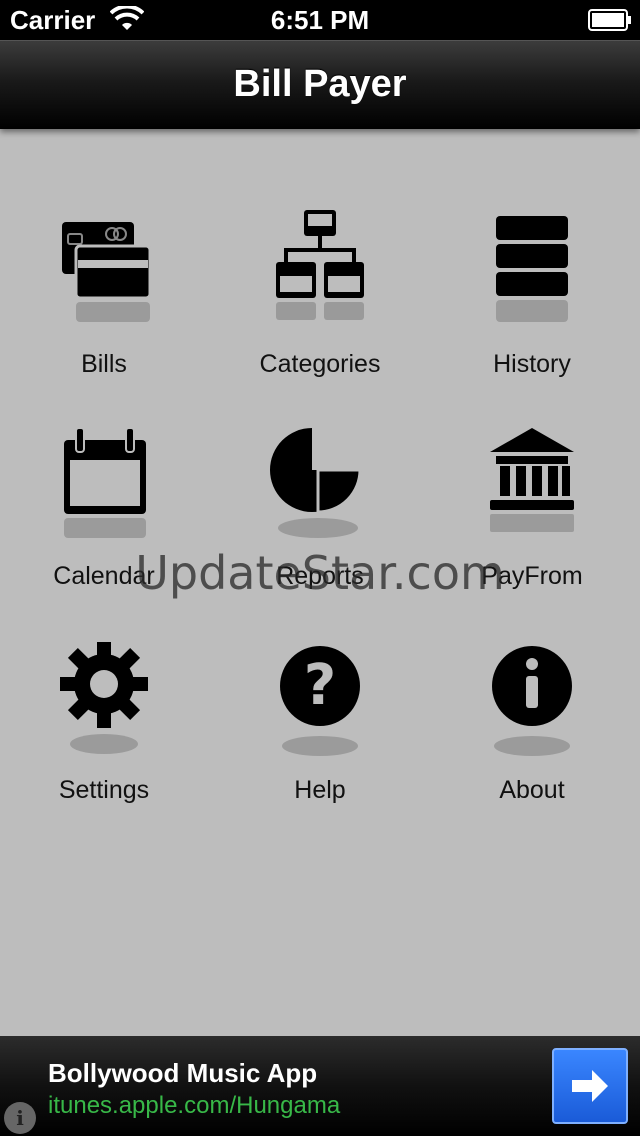 This screenshot has height=1136, width=640. I want to click on menu-item-bills: Bills, so click(104, 316).